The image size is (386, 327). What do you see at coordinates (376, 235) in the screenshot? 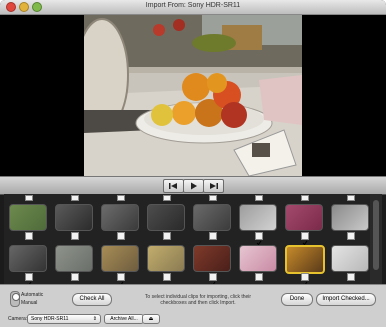
I see `scrollbar-thumb` at bounding box center [376, 235].